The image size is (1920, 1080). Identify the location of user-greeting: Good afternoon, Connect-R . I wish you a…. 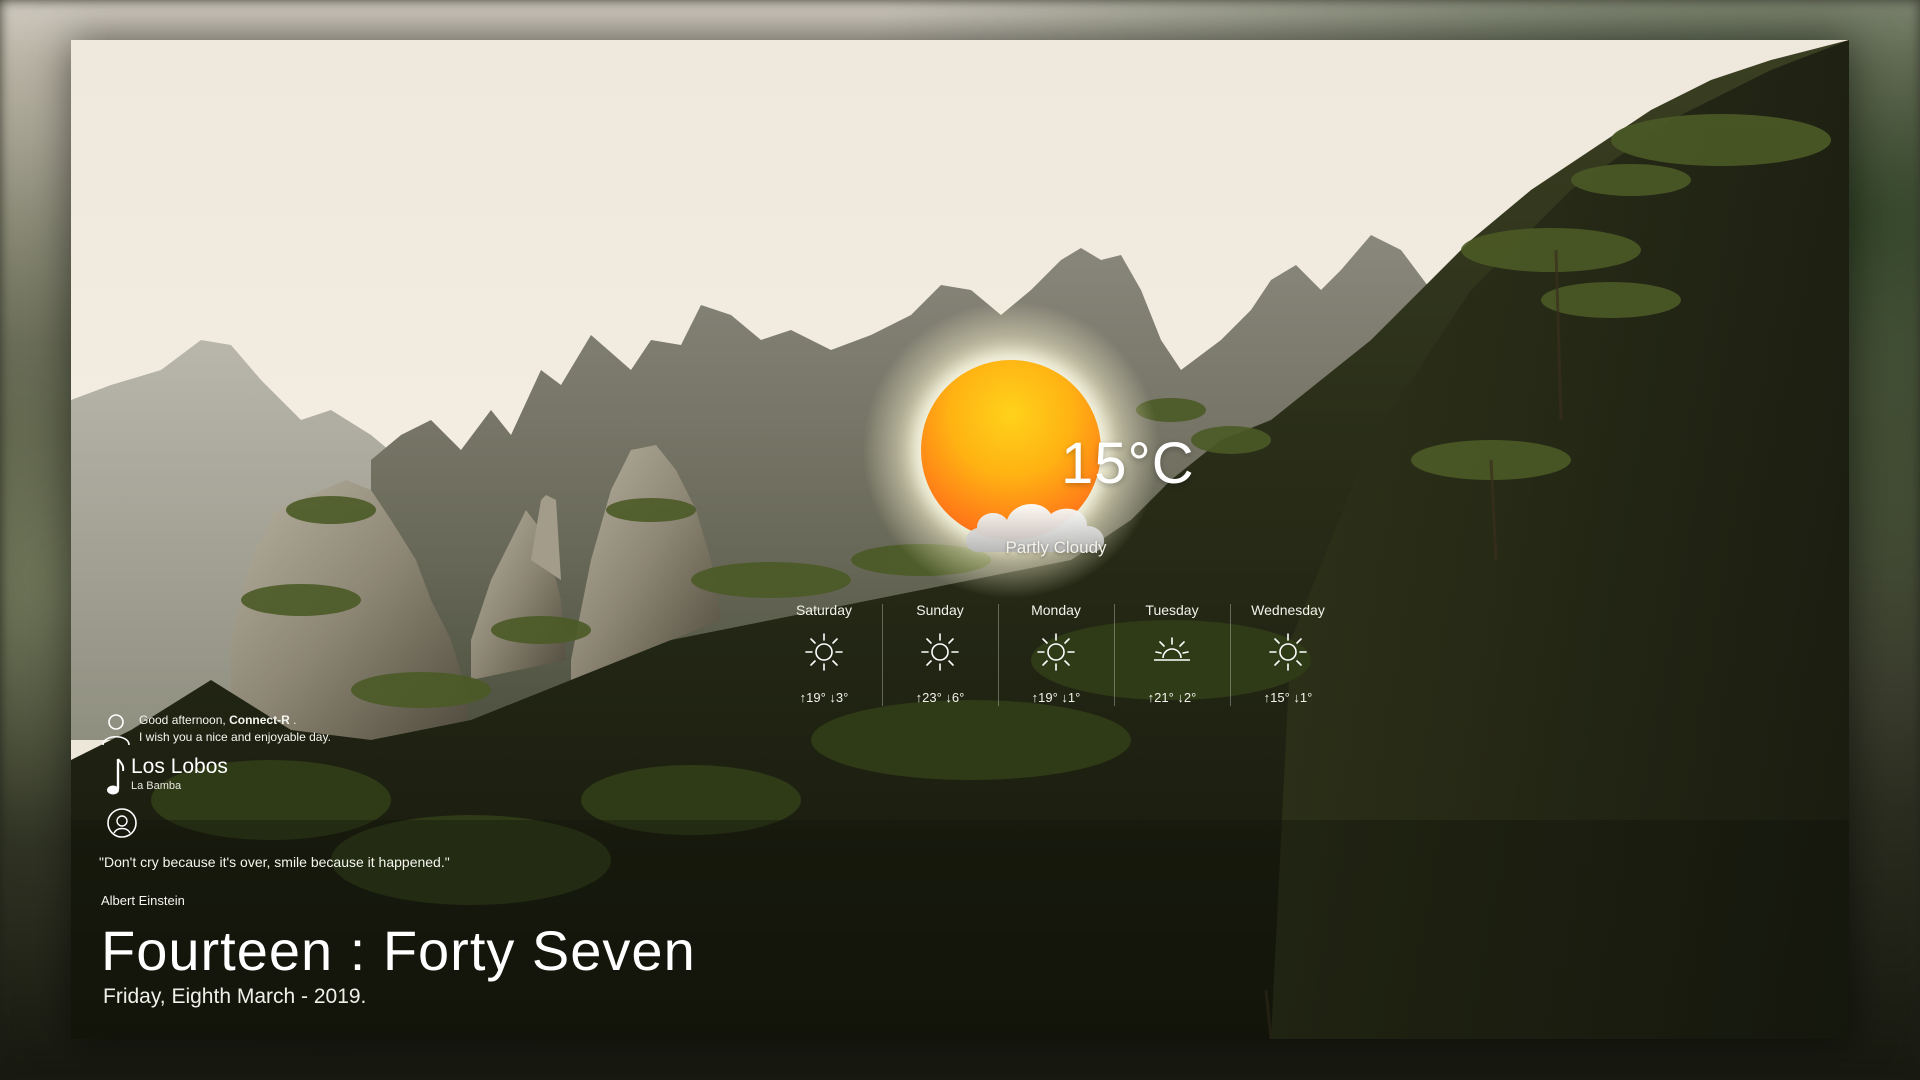
(216, 729).